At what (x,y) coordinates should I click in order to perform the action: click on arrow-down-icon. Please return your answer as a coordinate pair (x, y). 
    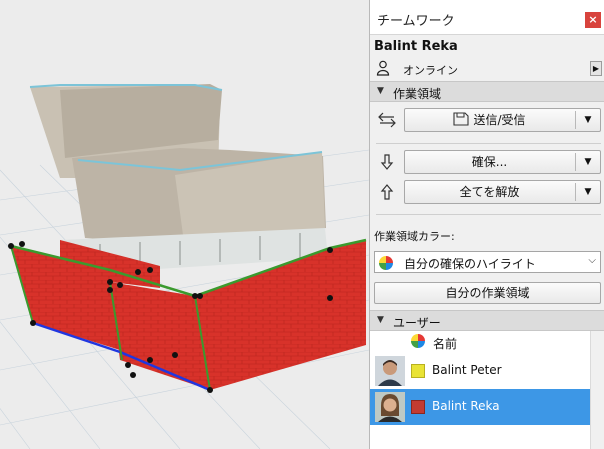
    Looking at the image, I should click on (387, 163).